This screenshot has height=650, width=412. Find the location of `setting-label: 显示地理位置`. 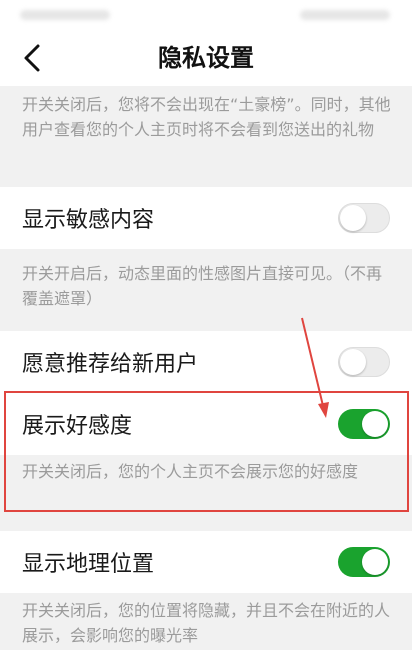

setting-label: 显示地理位置 is located at coordinates (88, 564).